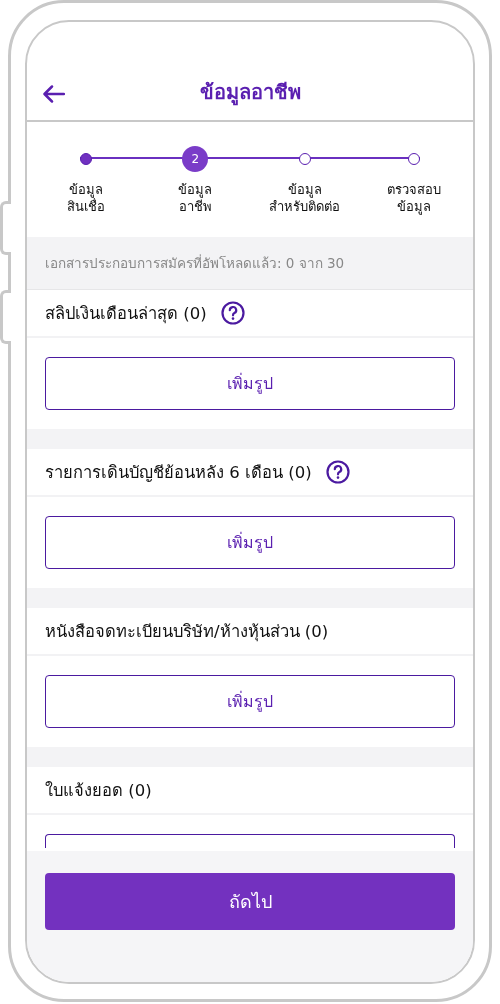  What do you see at coordinates (195, 159) in the screenshot?
I see `step-indicator: 2` at bounding box center [195, 159].